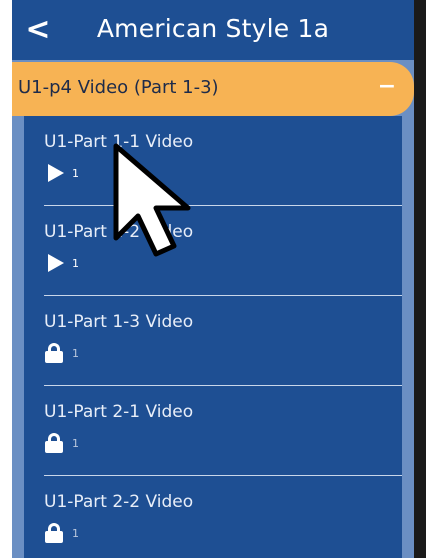 This screenshot has width=426, height=558. What do you see at coordinates (213, 431) in the screenshot?
I see `list-item: U1-Part 2-1 Video 1` at bounding box center [213, 431].